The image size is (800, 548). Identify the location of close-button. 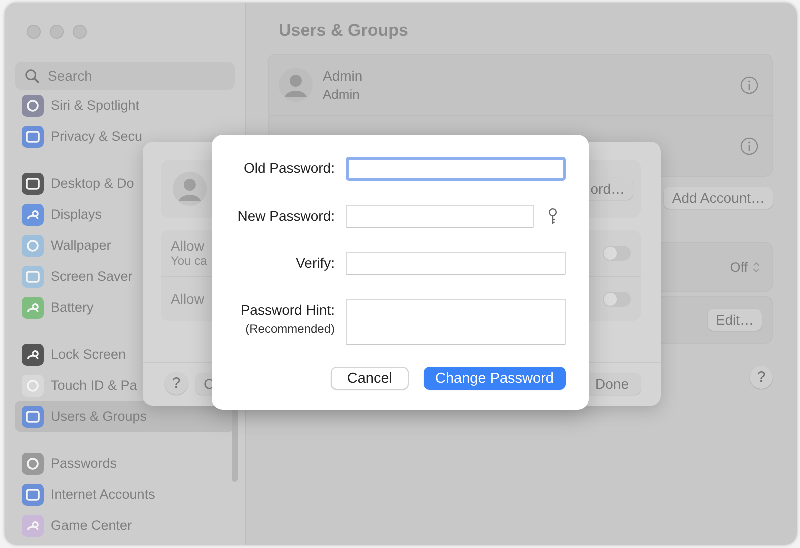
(34, 32).